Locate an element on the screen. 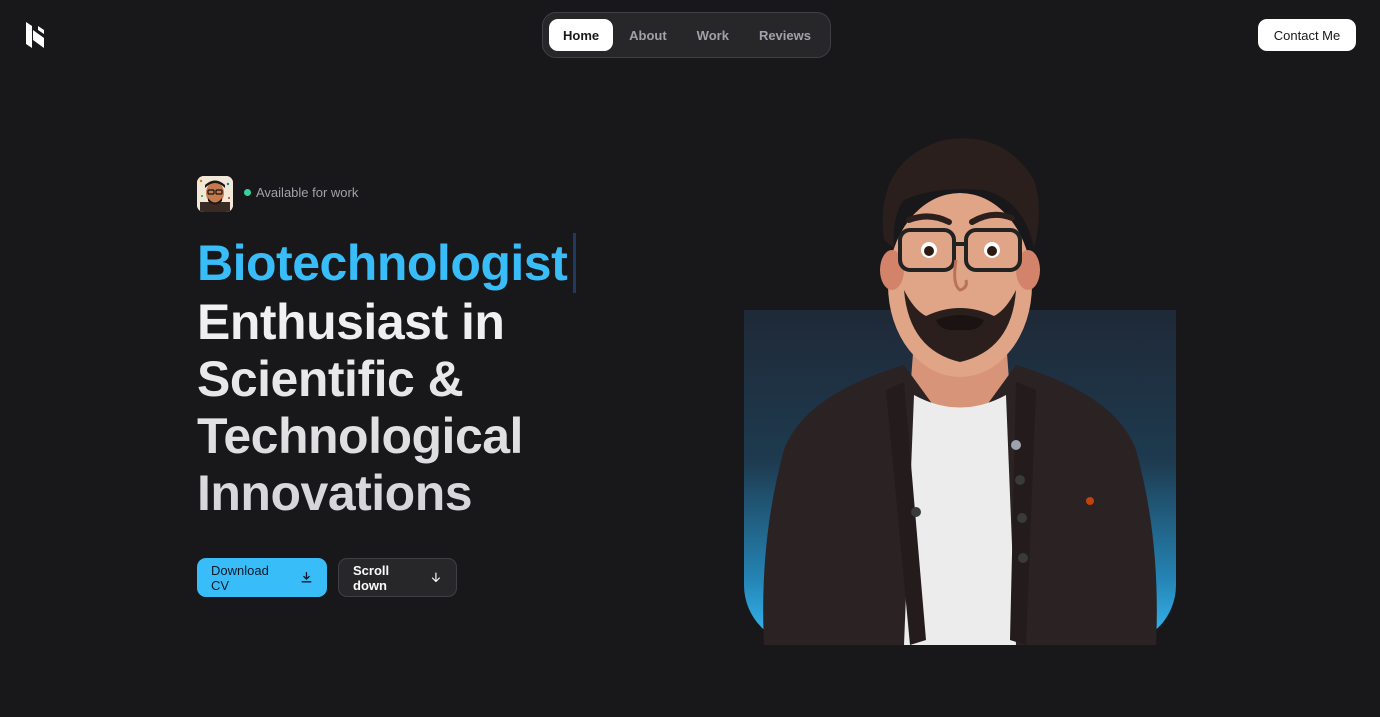 The height and width of the screenshot is (717, 1380). nav-item-home: Home is located at coordinates (581, 35).